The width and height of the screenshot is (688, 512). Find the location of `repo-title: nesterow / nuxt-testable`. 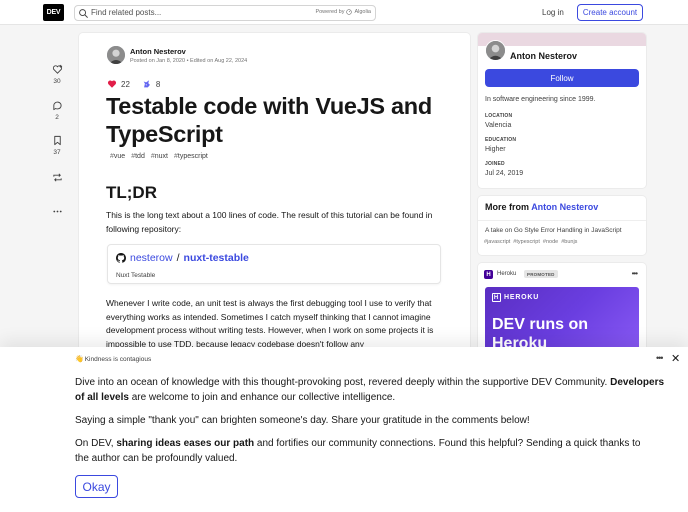

repo-title: nesterow / nuxt-testable is located at coordinates (182, 258).